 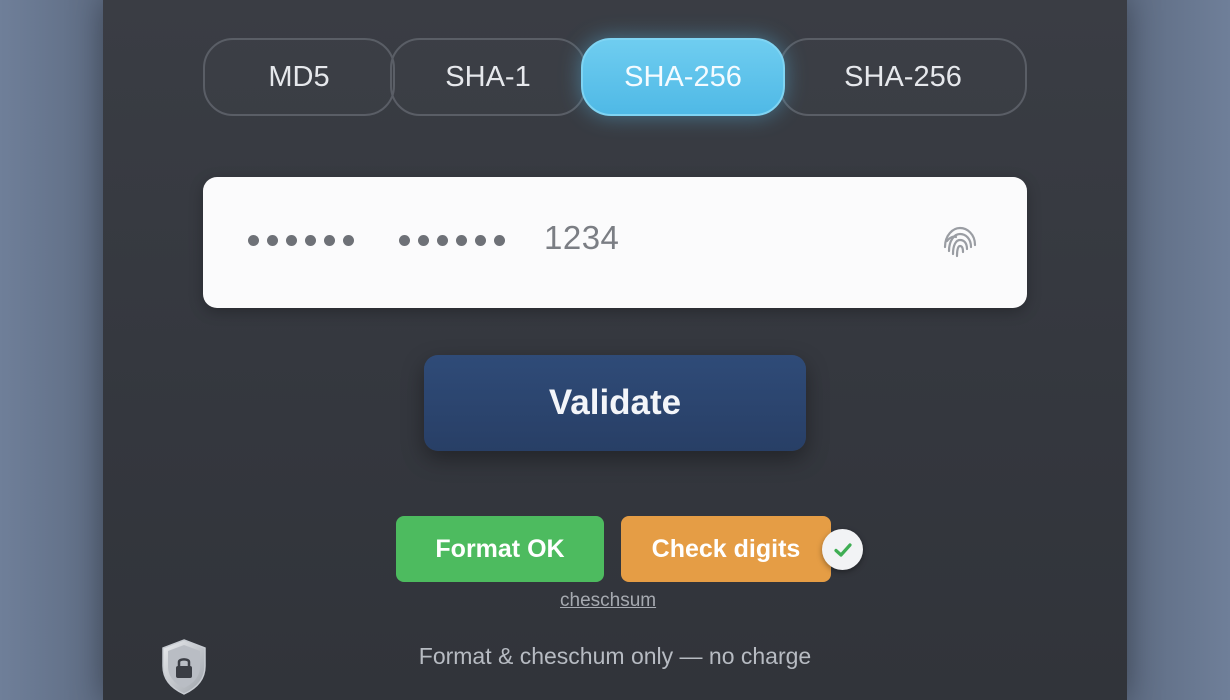 What do you see at coordinates (960, 242) in the screenshot?
I see `fingerprint-icon` at bounding box center [960, 242].